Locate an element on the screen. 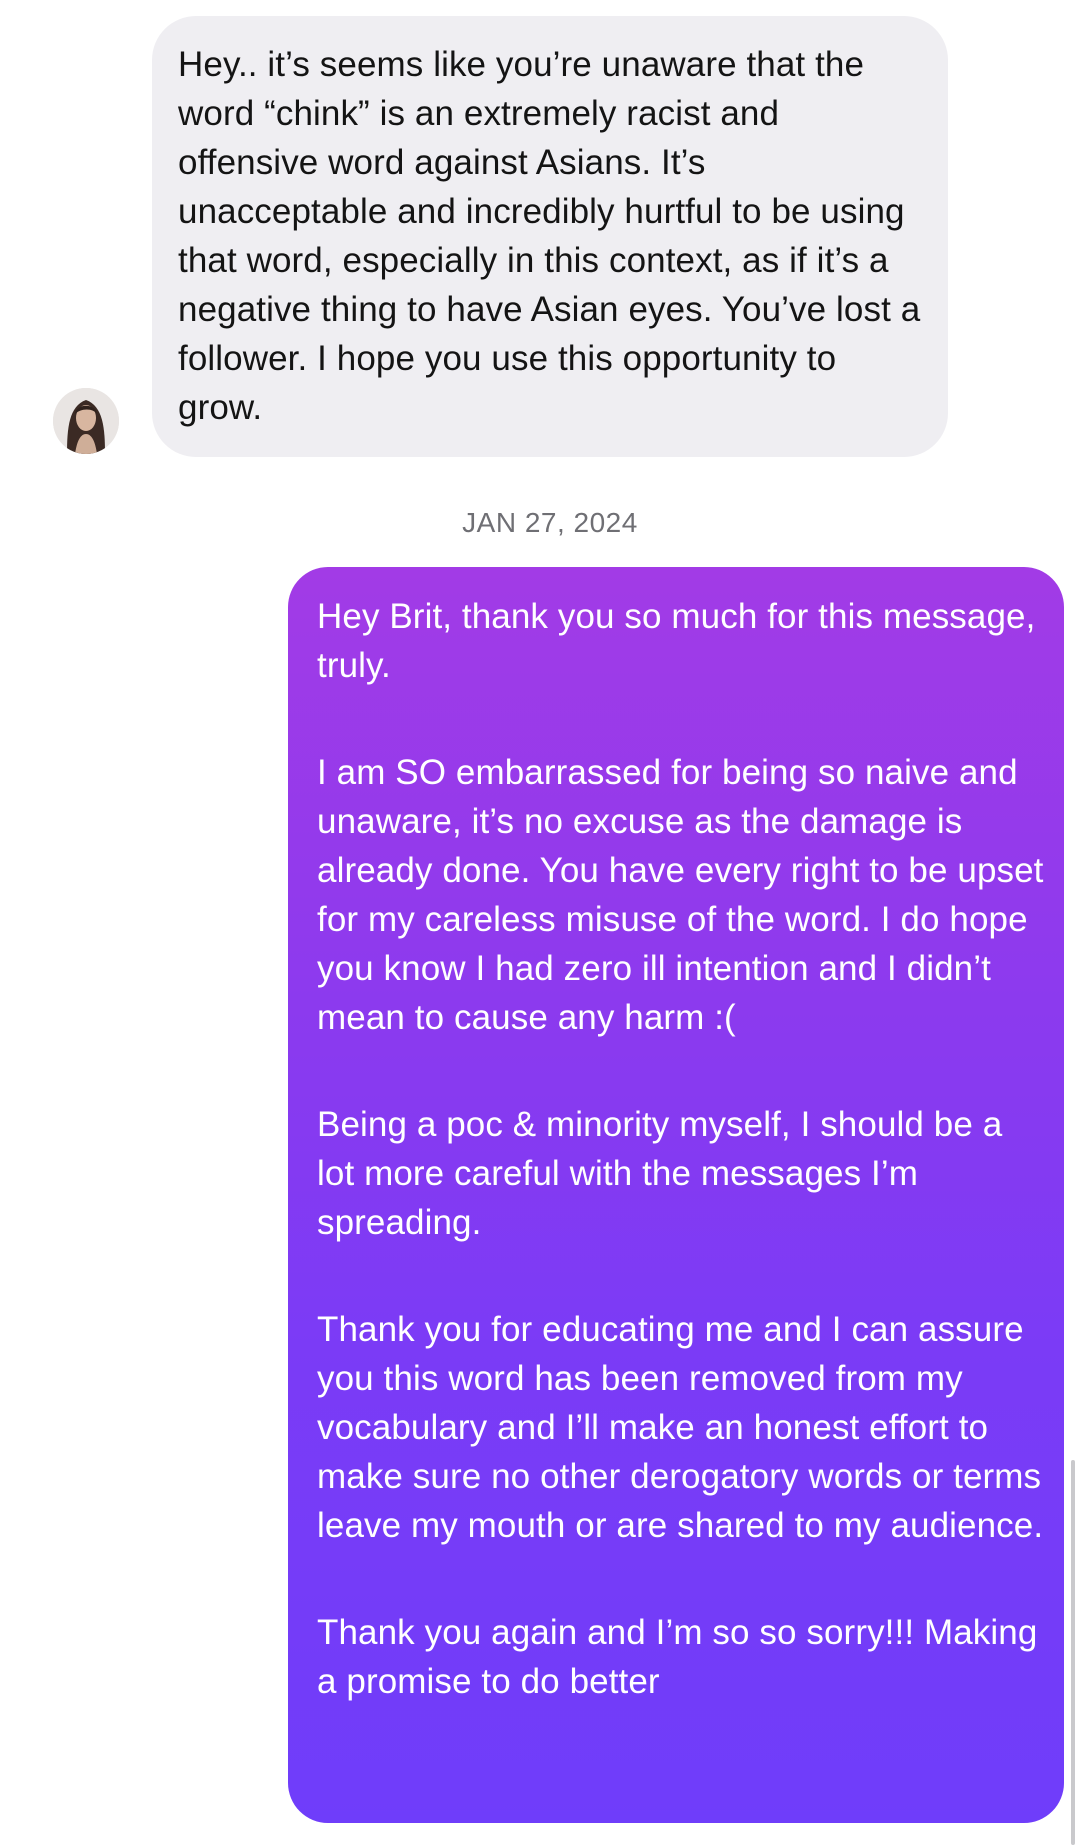 This screenshot has height=1845, width=1080. sender-avatar is located at coordinates (86, 421).